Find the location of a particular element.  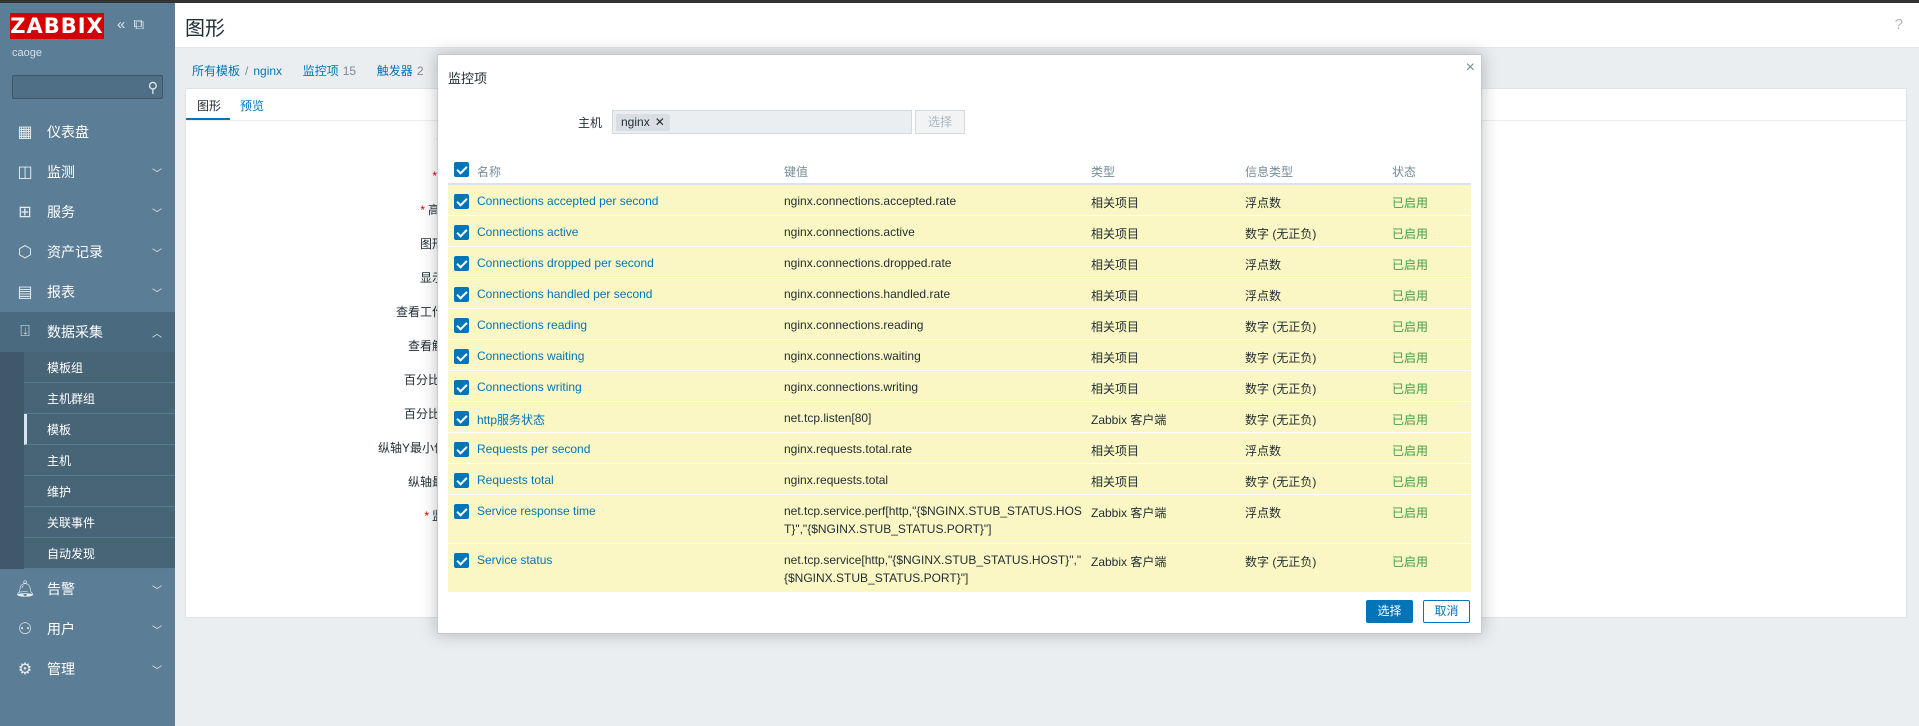

zabbix-logo: ZABBIX is located at coordinates (57, 26).